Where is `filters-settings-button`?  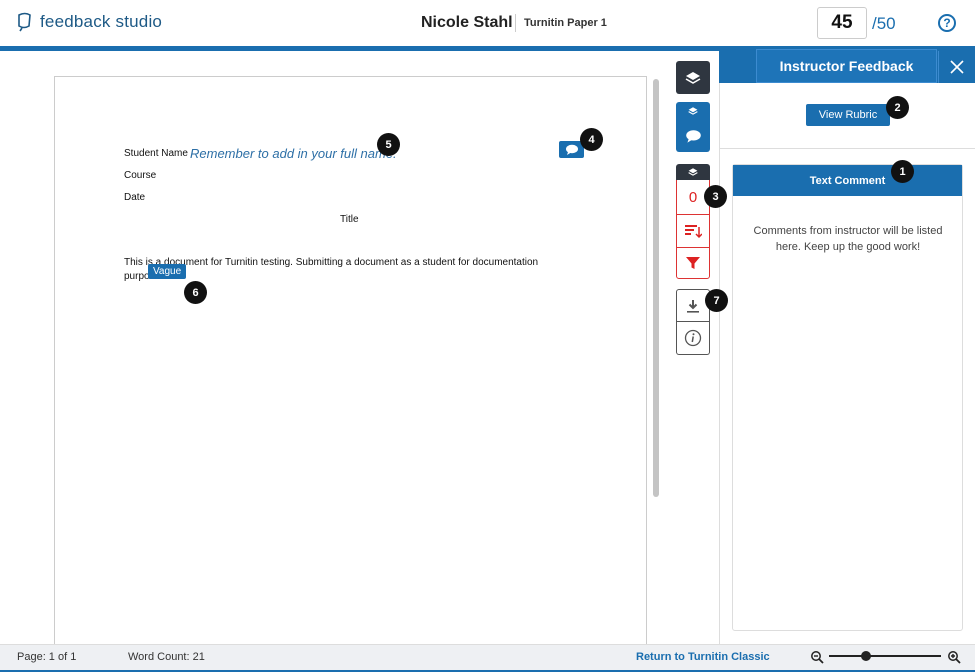
filters-settings-button is located at coordinates (693, 263).